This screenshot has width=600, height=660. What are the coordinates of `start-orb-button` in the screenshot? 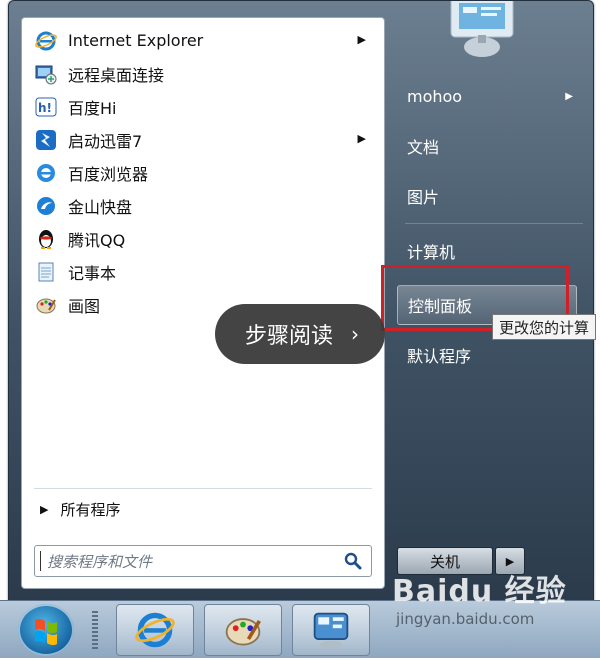 It's located at (46, 630).